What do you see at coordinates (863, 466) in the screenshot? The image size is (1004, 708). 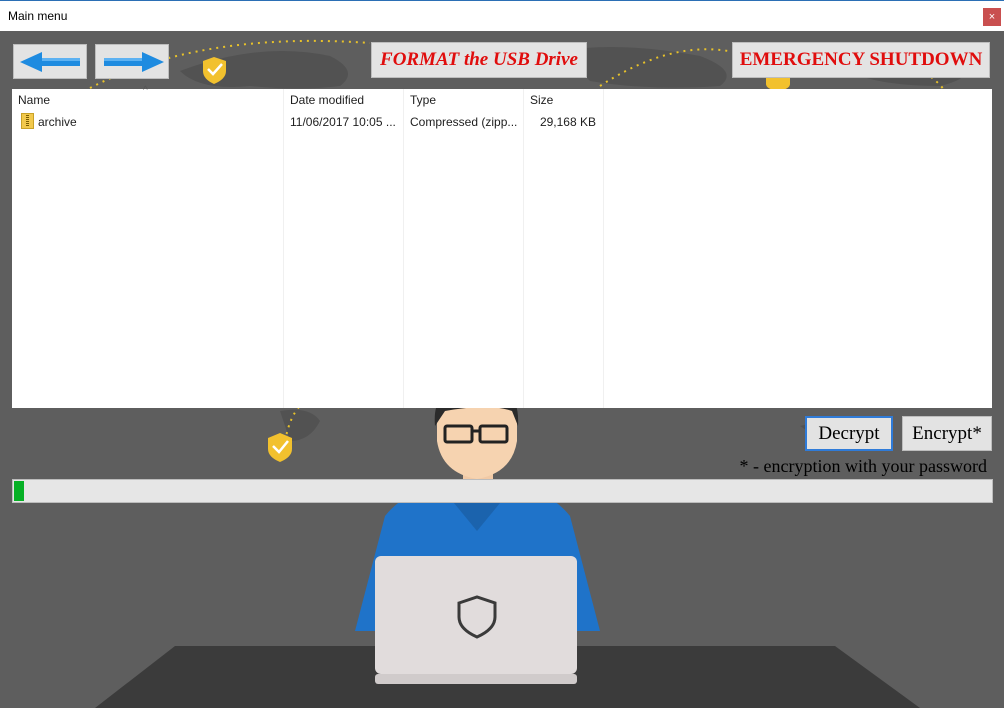 I see `encryption-note: * - encryption with your password` at bounding box center [863, 466].